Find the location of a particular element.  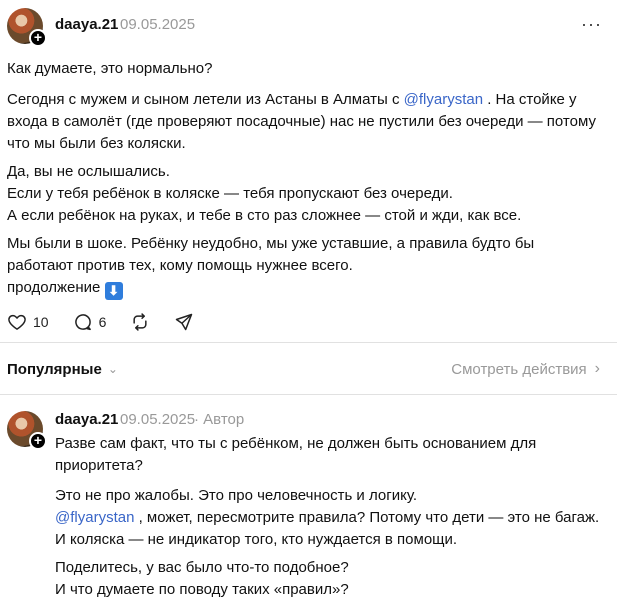

reply-avatar: + is located at coordinates (27, 430).